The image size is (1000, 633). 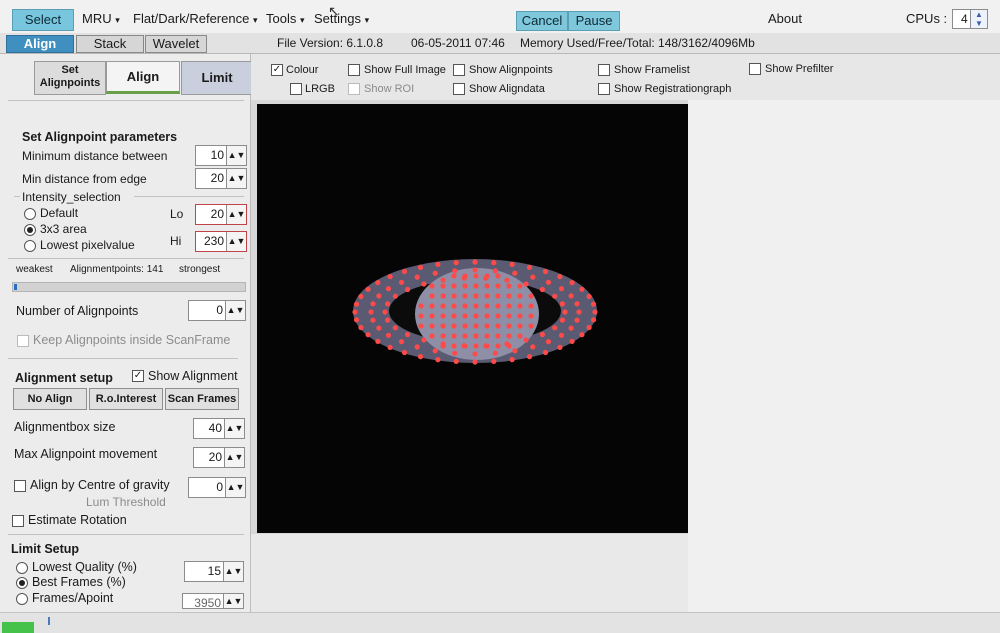 What do you see at coordinates (296, 89) in the screenshot?
I see `lrgb-checkbox` at bounding box center [296, 89].